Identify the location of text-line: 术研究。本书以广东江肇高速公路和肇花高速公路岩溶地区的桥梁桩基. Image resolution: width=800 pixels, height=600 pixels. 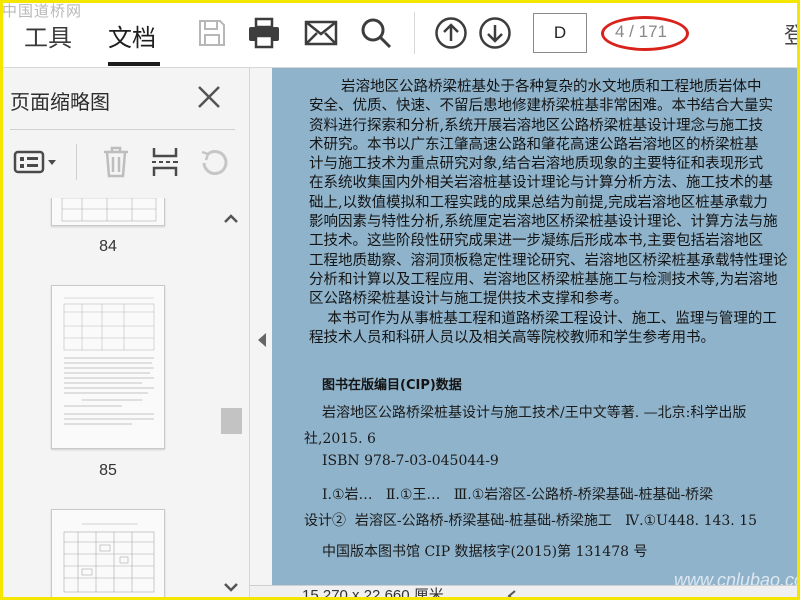
(534, 144).